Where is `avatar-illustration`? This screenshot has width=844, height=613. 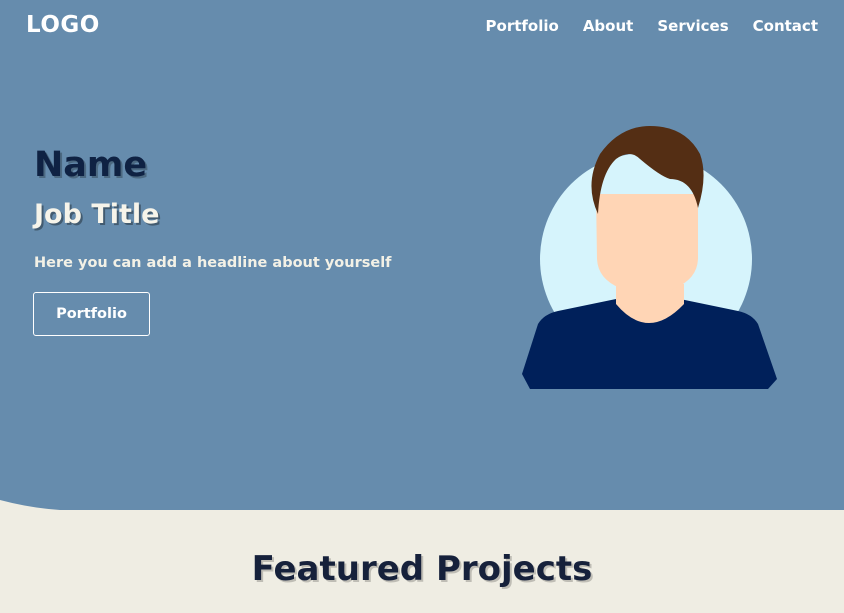
avatar-illustration is located at coordinates (649, 257).